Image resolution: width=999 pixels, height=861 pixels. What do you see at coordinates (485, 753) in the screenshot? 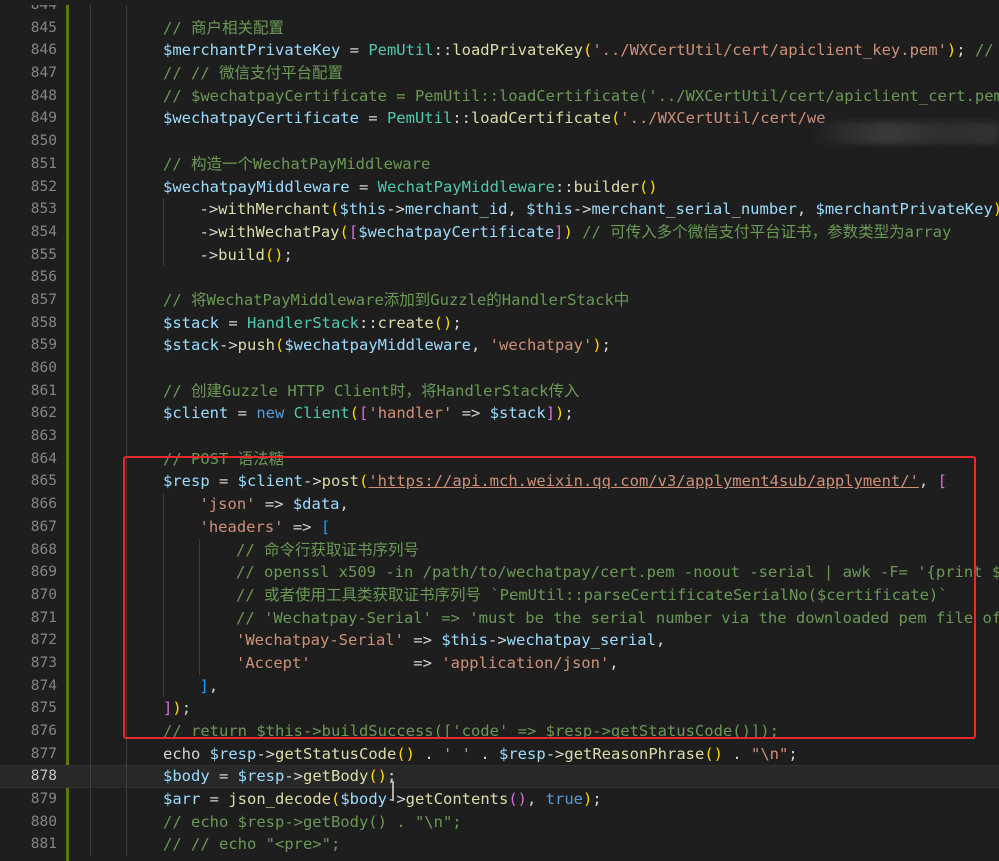
I see `code-token: .` at bounding box center [485, 753].